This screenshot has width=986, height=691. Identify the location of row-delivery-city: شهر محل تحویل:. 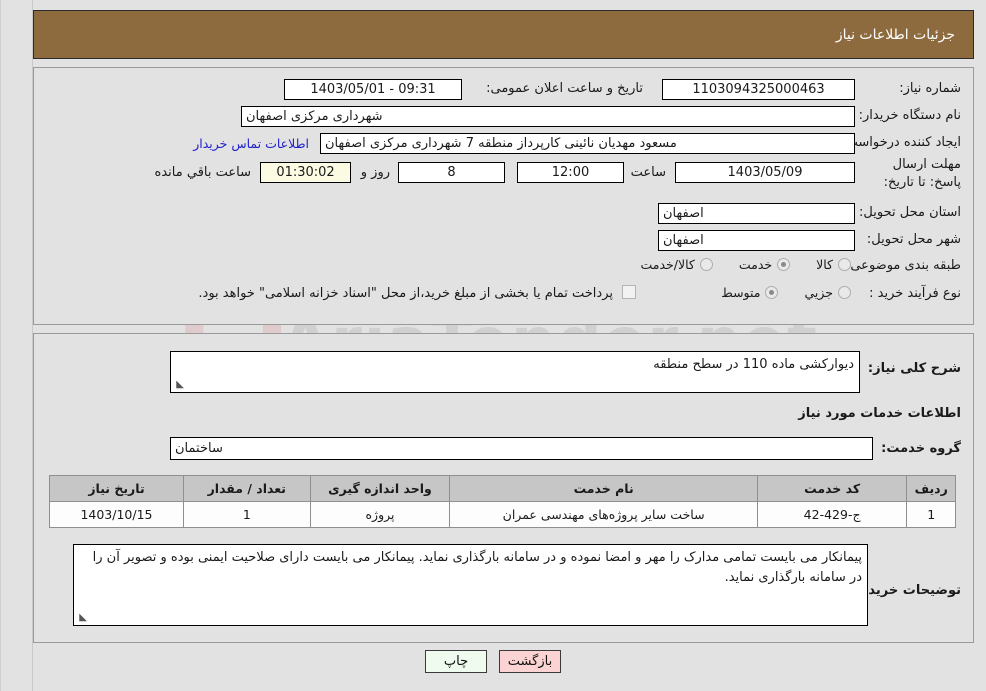
(914, 239).